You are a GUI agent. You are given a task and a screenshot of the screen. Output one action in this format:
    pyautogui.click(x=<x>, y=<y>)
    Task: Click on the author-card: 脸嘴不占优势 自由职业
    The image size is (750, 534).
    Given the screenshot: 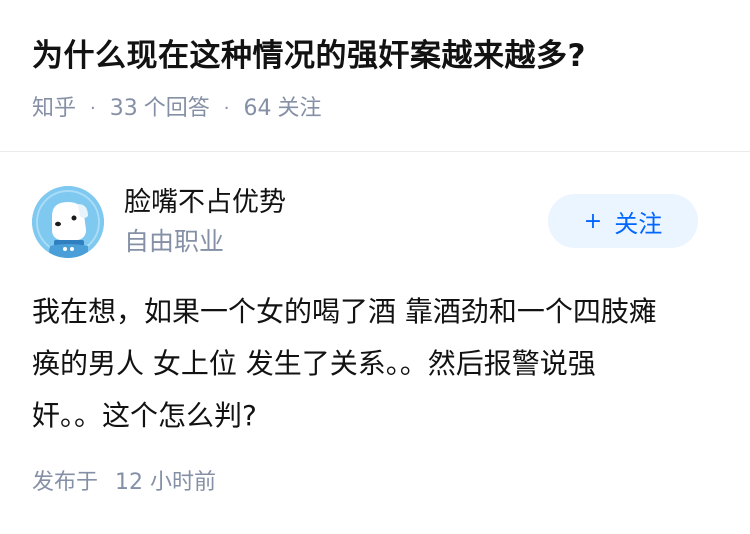 What is the action you would take?
    pyautogui.click(x=159, y=222)
    